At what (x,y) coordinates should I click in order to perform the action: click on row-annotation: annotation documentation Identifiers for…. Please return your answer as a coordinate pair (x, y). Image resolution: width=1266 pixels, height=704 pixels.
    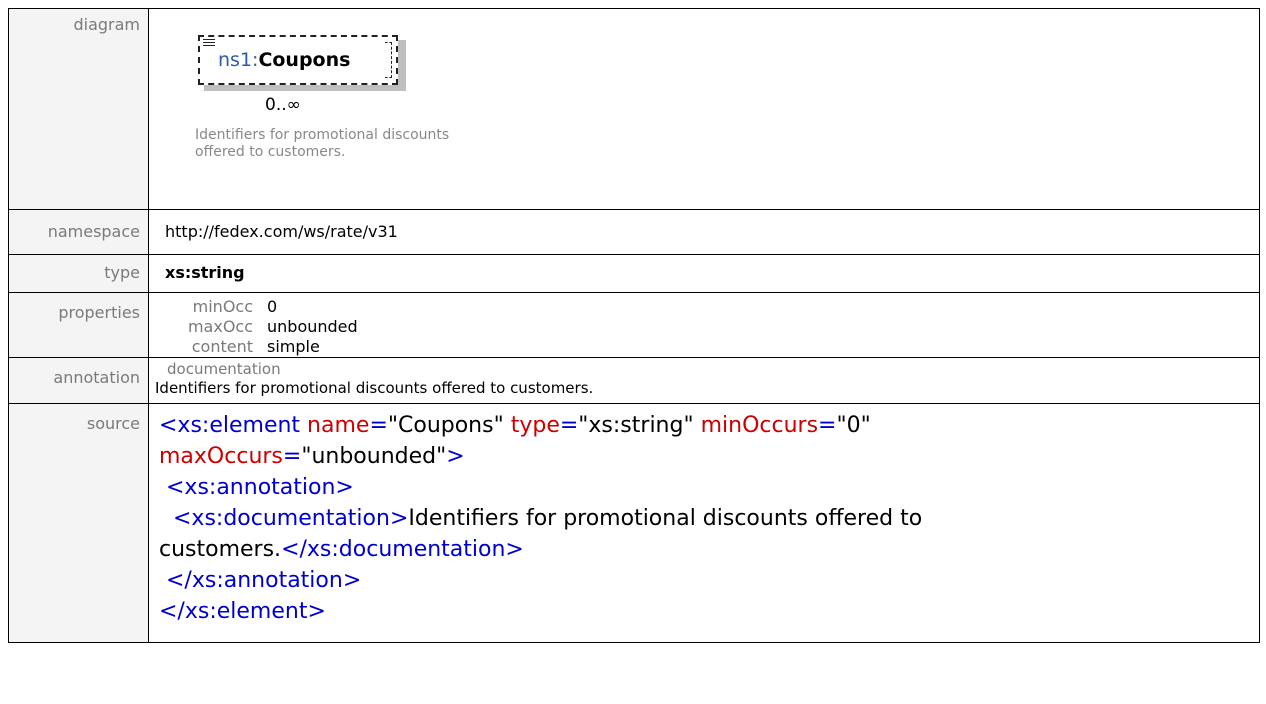
    Looking at the image, I should click on (634, 380).